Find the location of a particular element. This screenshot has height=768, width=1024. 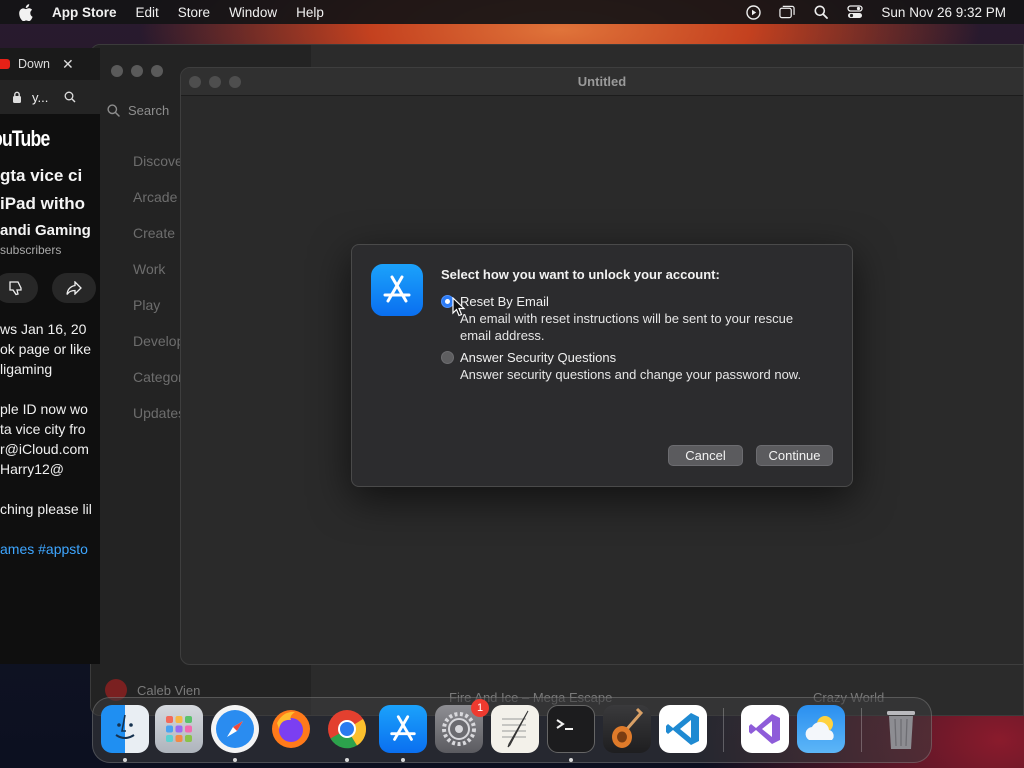

firefox-icon is located at coordinates (291, 729).